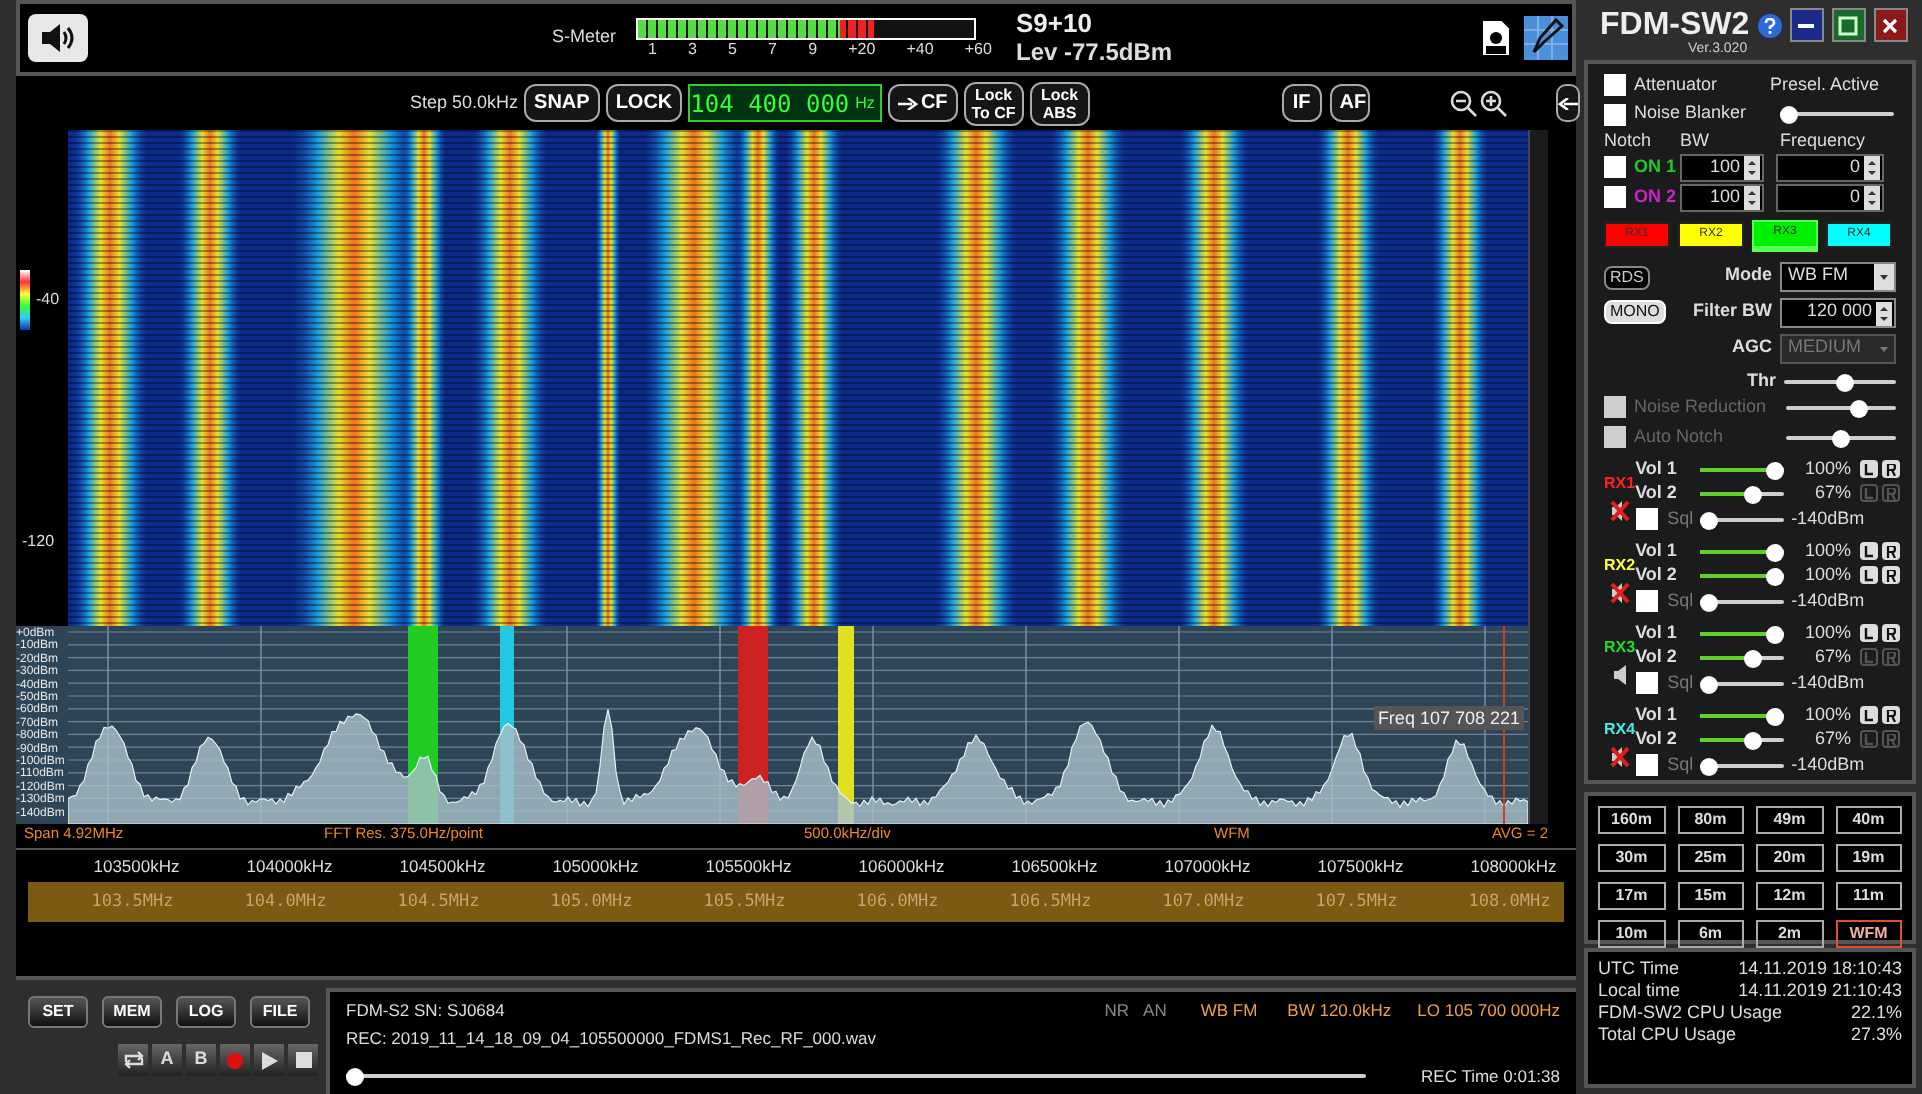  I want to click on band-button: 25m, so click(1710, 858).